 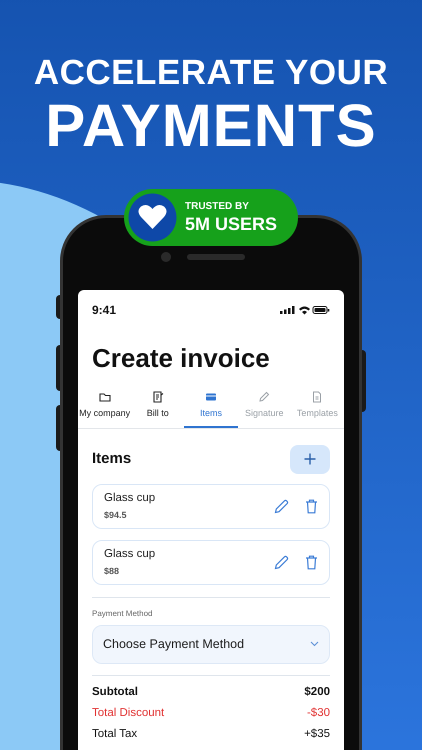 What do you see at coordinates (211, 126) in the screenshot?
I see `headline: PAYMENTS` at bounding box center [211, 126].